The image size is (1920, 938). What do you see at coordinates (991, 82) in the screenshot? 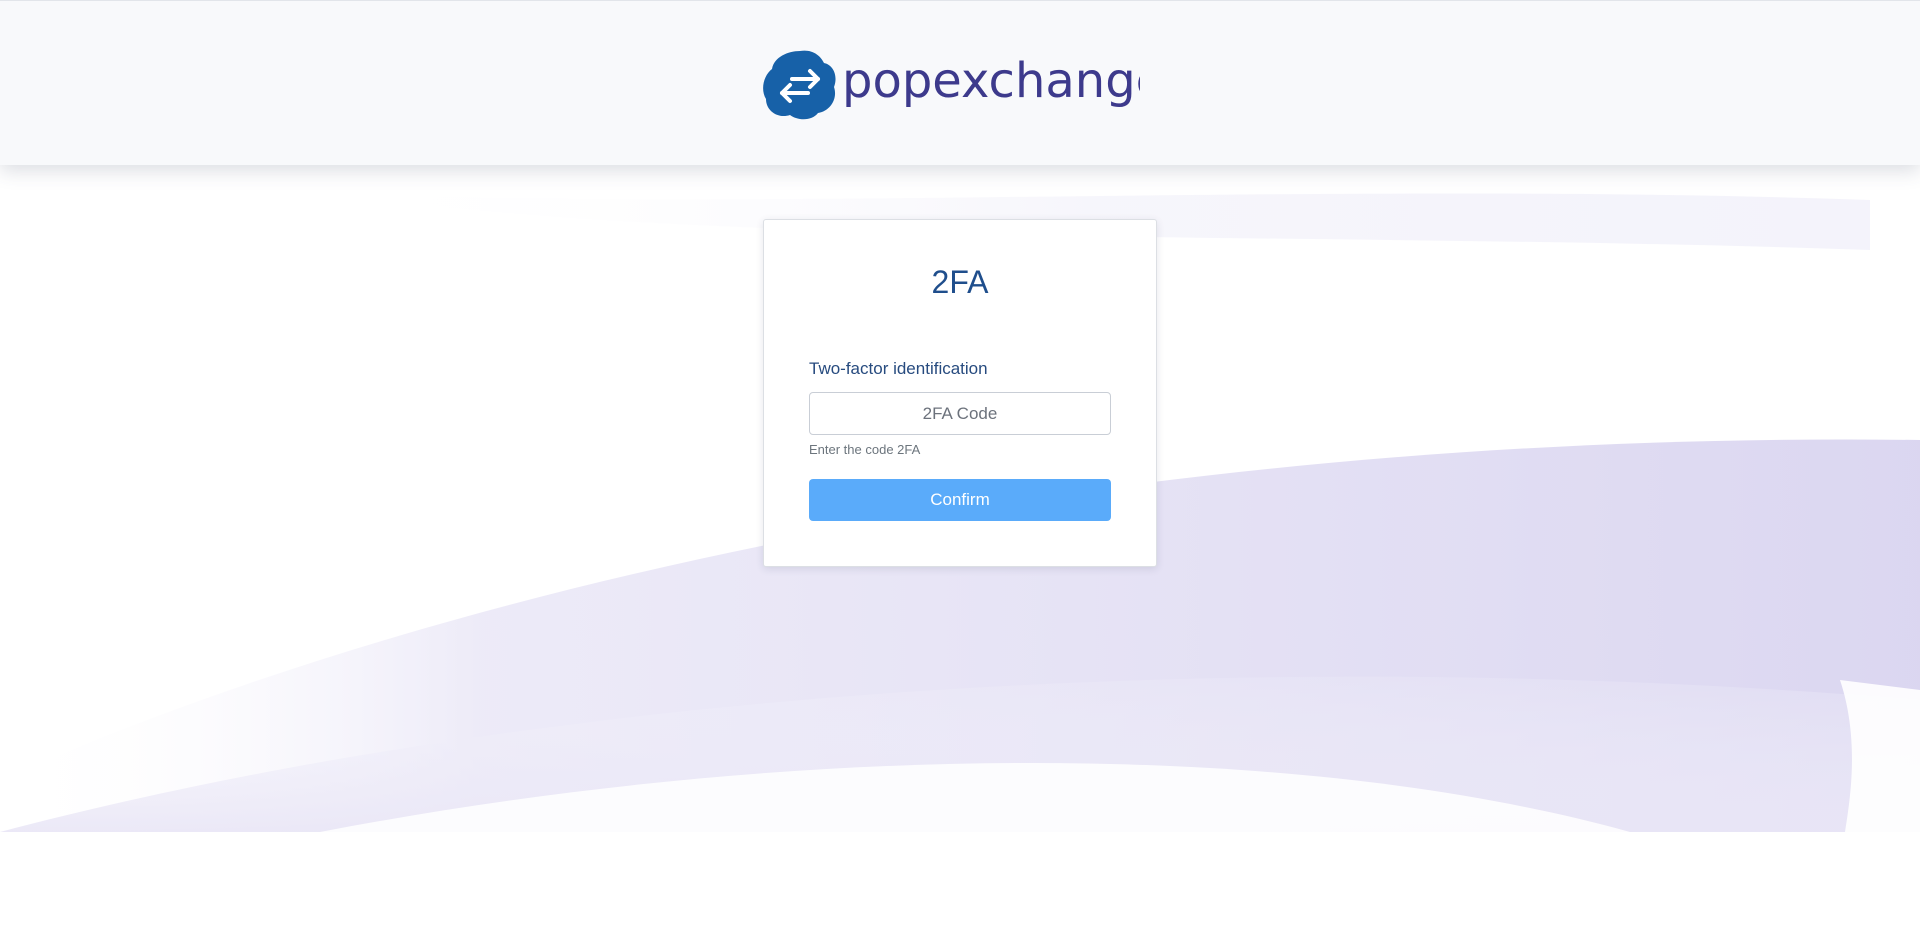
I see `logo-wordmark-text: popexchange` at bounding box center [991, 82].